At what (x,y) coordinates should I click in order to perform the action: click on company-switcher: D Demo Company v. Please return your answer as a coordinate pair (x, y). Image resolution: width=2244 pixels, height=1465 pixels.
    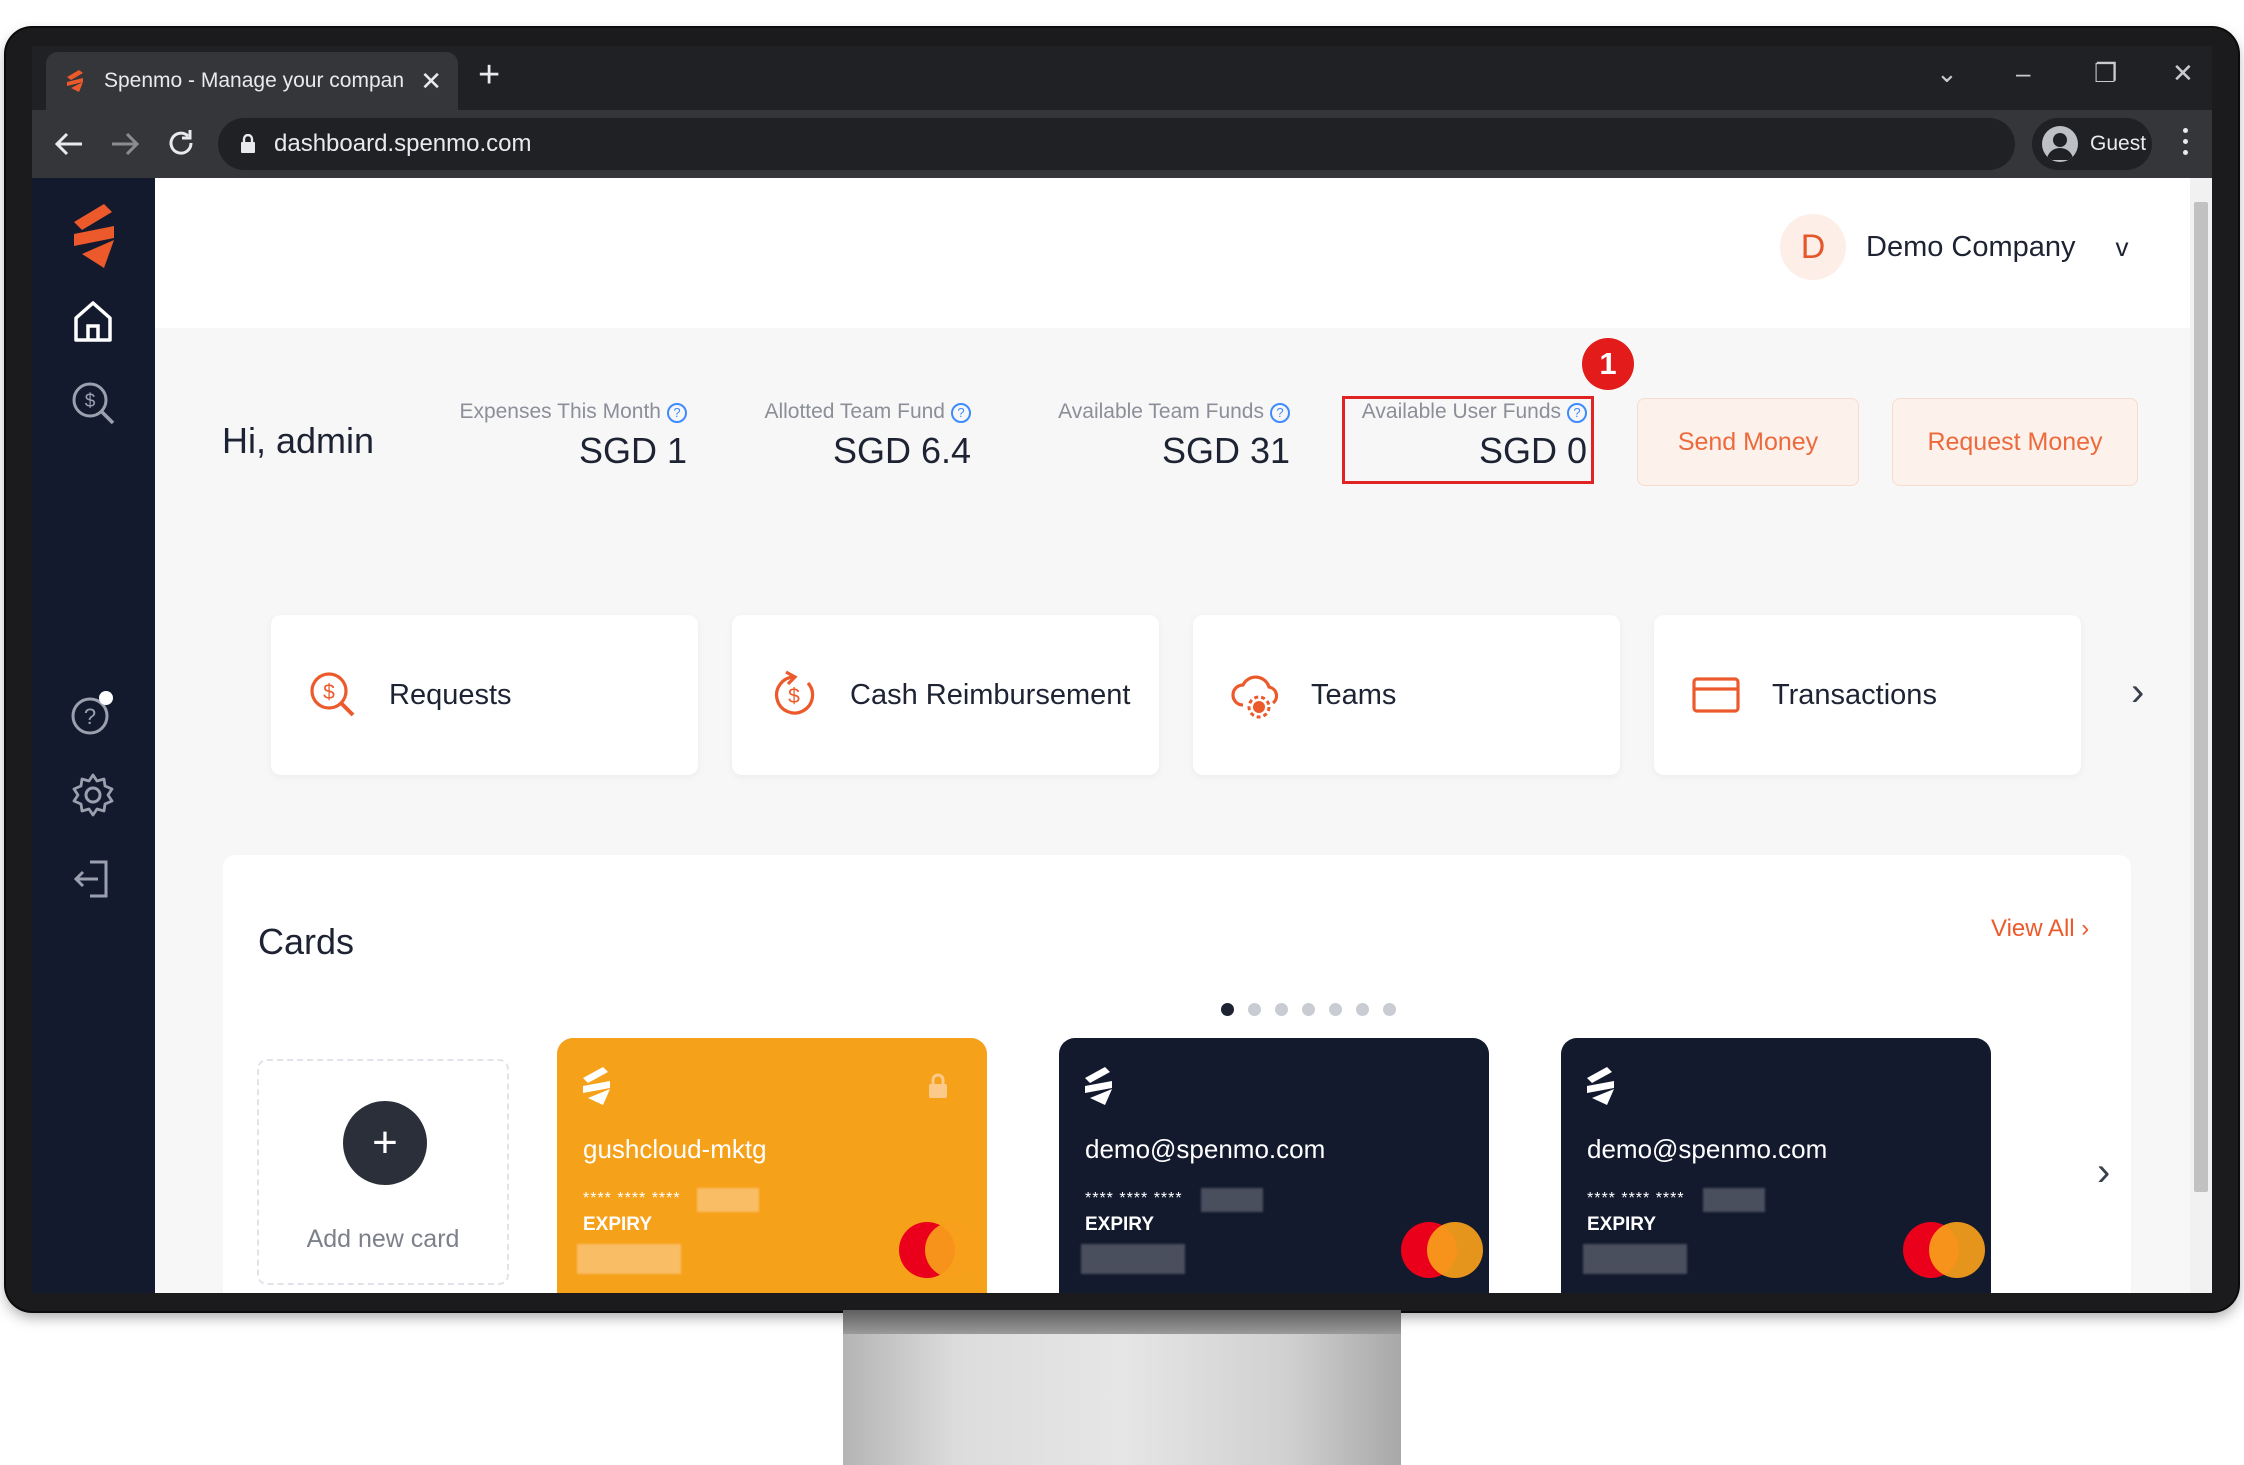
    Looking at the image, I should click on (1954, 247).